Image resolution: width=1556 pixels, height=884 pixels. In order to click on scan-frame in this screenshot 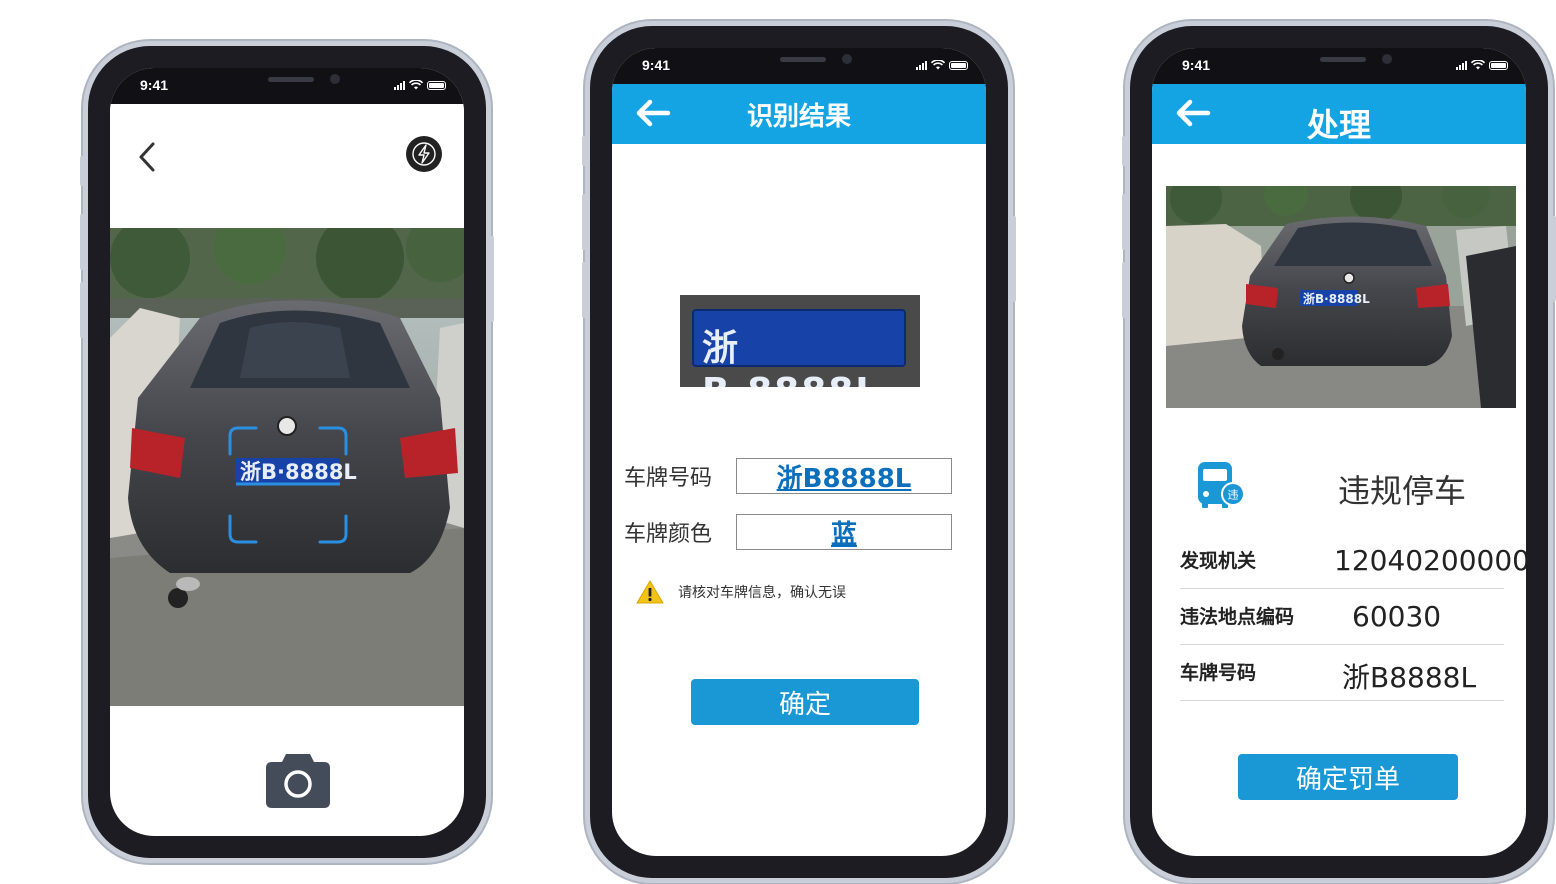, I will do `click(288, 485)`.